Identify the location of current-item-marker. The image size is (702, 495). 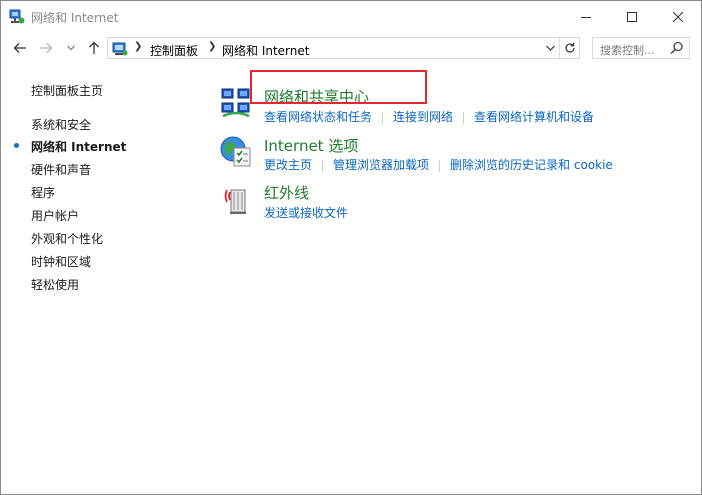
(16, 145).